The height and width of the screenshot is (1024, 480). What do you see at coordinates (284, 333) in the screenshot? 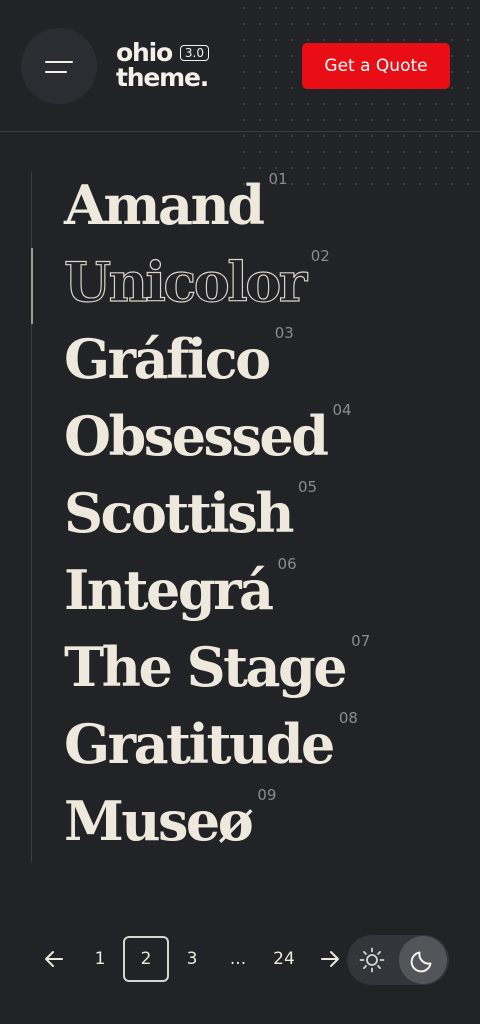
I see `portfolio-item-number: 03` at bounding box center [284, 333].